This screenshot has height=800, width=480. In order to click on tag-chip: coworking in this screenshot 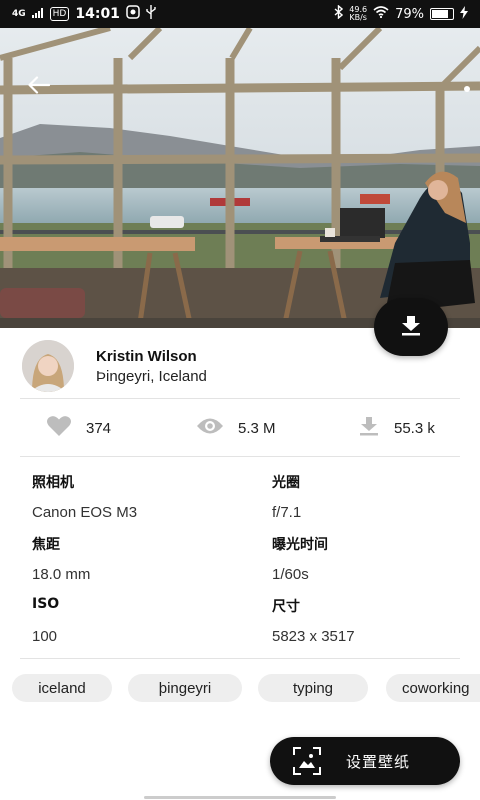, I will do `click(433, 688)`.